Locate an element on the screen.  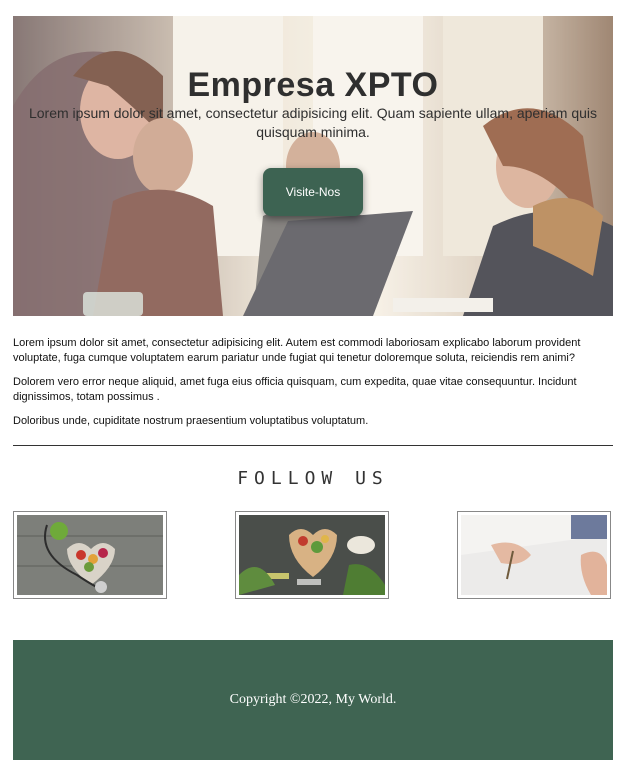
hero-title: Empresa XPTO is located at coordinates (313, 85).